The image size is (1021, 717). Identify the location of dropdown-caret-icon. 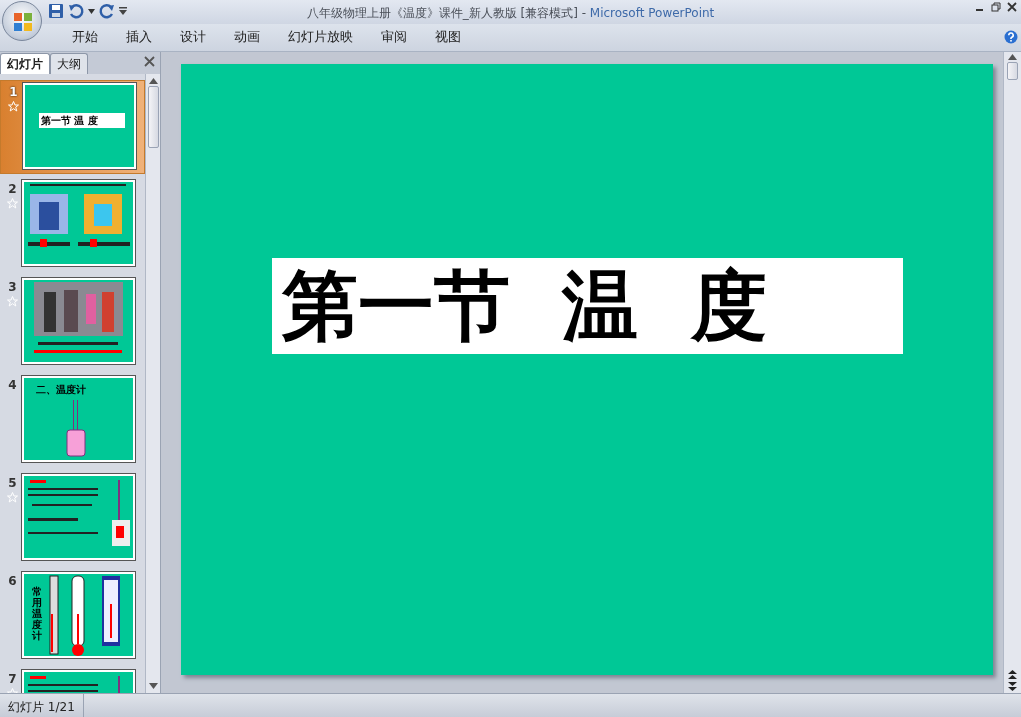
(91, 11).